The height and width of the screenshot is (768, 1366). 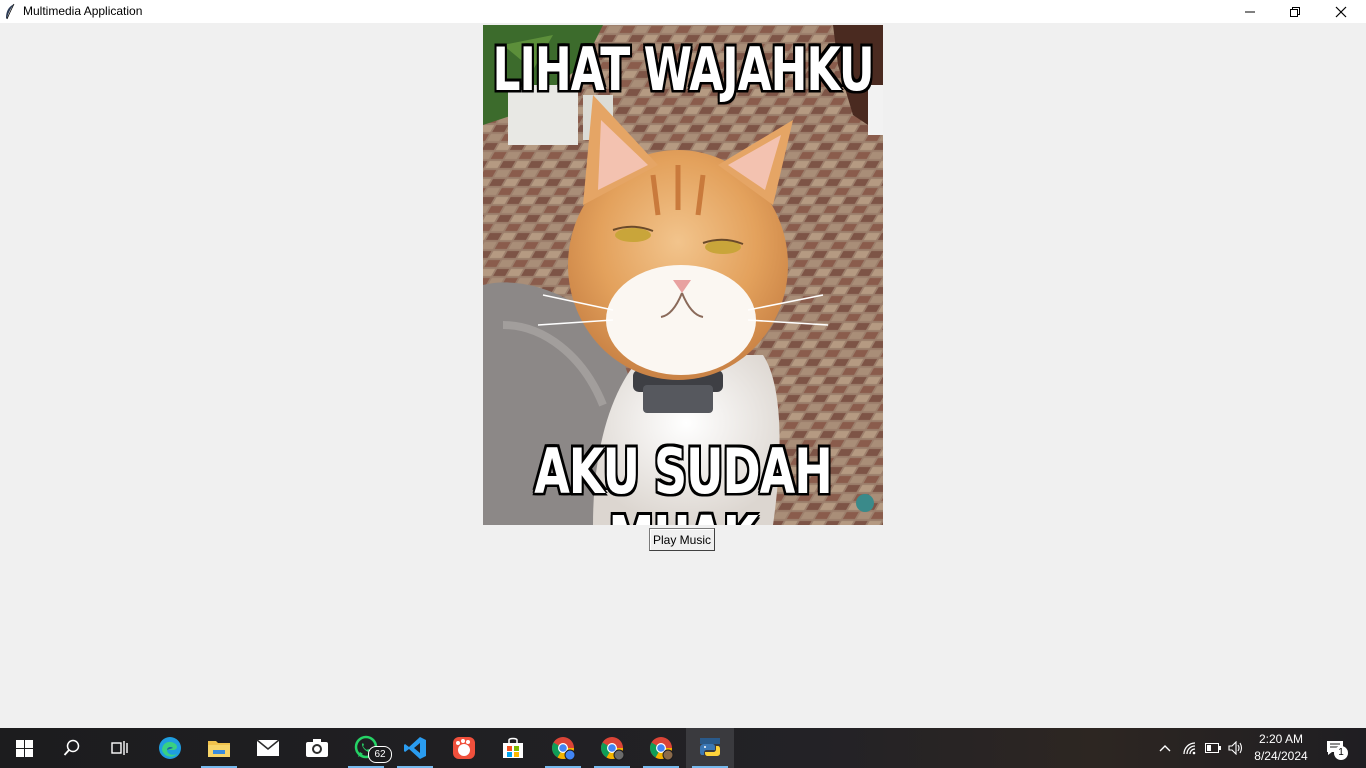 What do you see at coordinates (683, 11) in the screenshot?
I see `title-bar: Multimedia Application` at bounding box center [683, 11].